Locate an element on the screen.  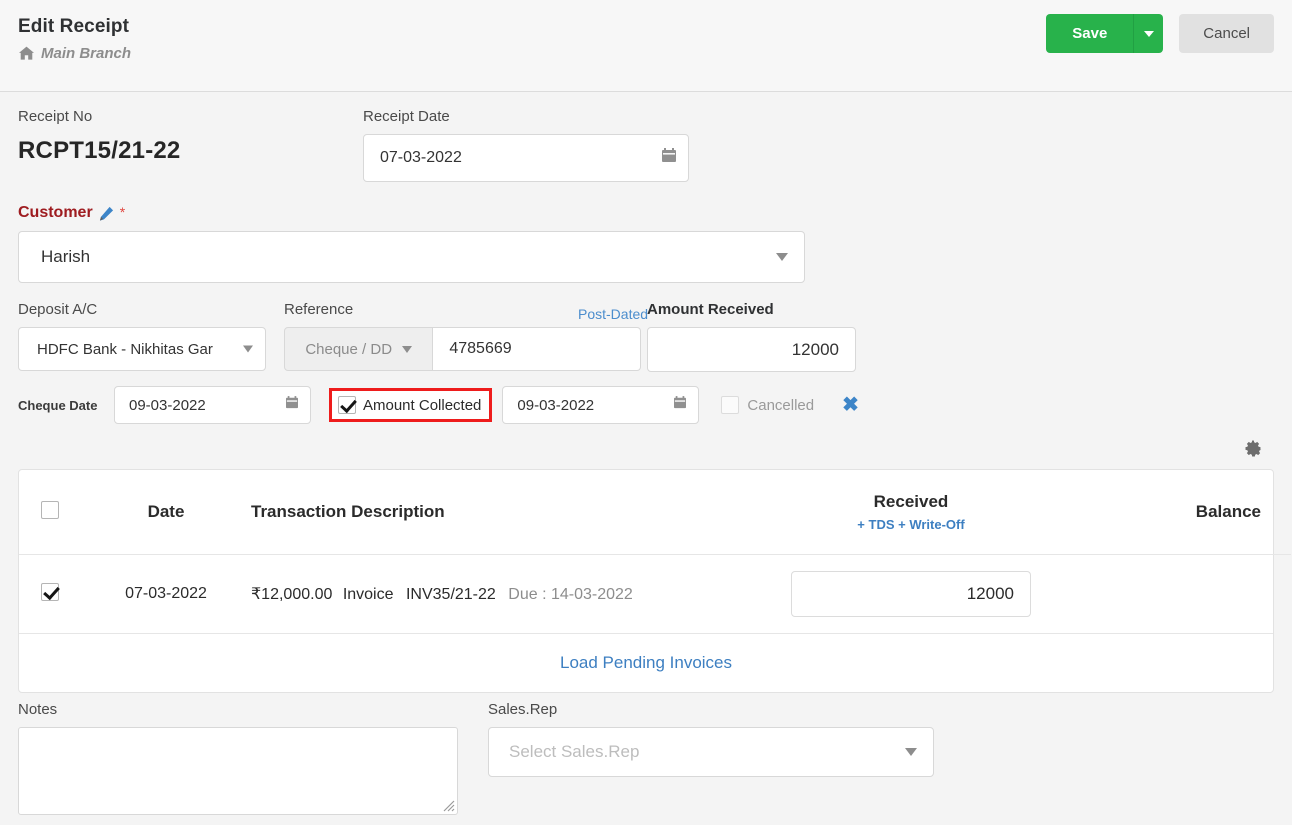
table-settings-row is located at coordinates (646, 448).